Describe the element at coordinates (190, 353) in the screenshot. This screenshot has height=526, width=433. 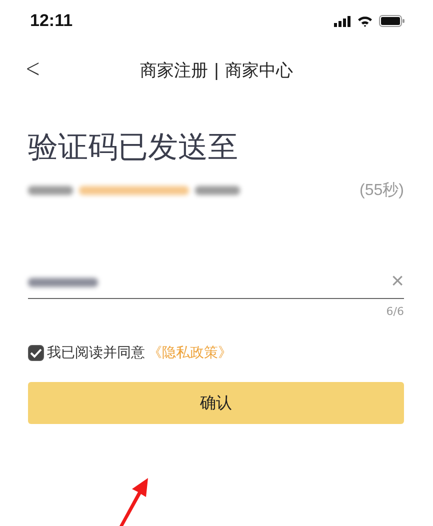
I see `privacy-policy-link: 《隐私政策》` at that location.